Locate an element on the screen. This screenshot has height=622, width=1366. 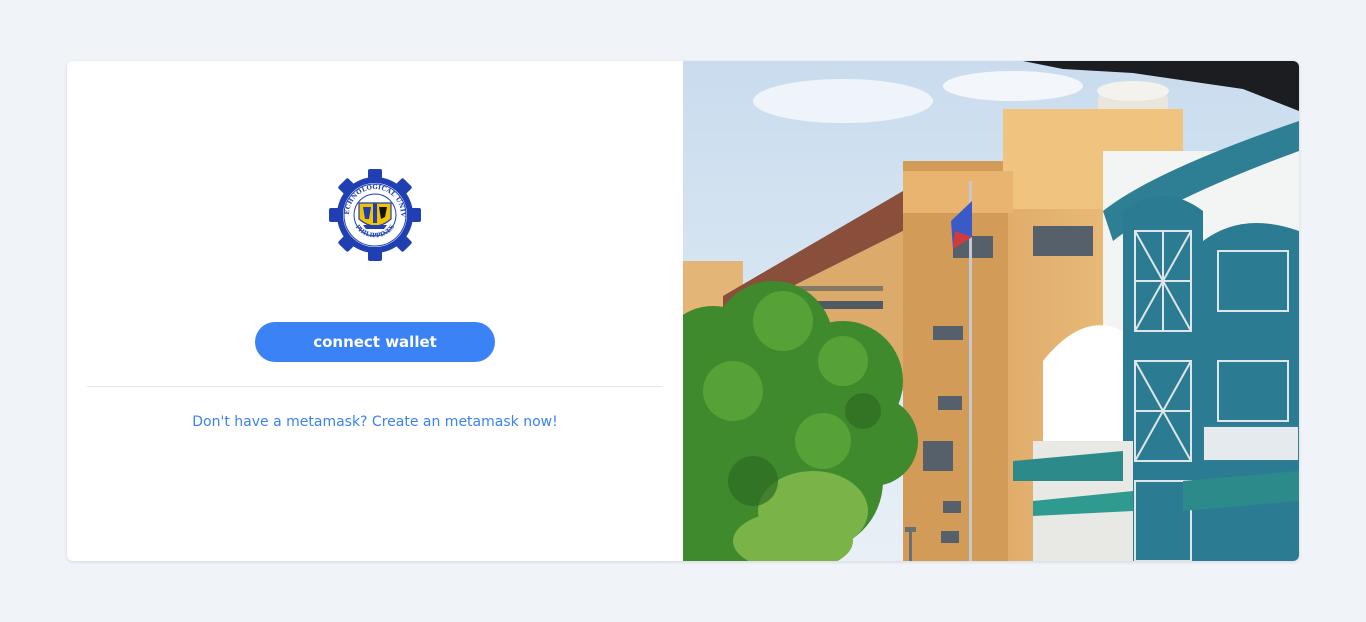
divider is located at coordinates (375, 386).